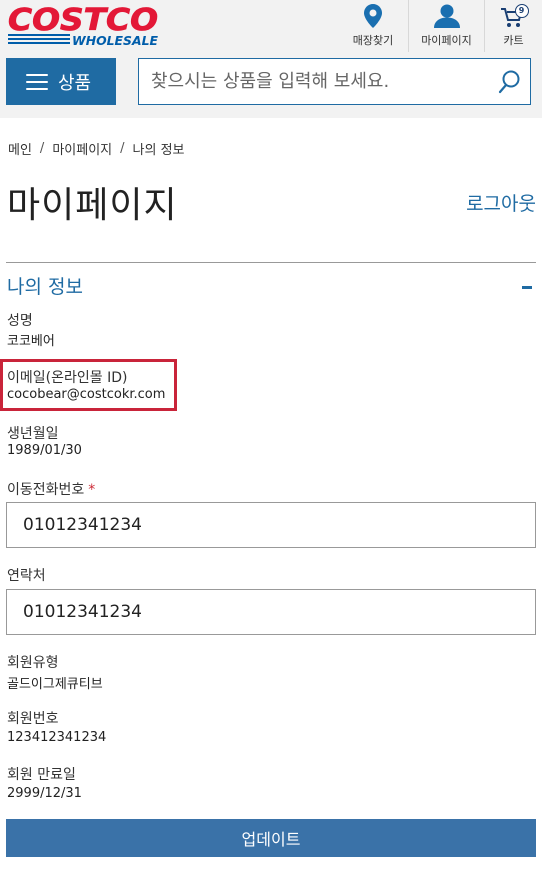 The height and width of the screenshot is (881, 542). I want to click on section-divider, so click(271, 262).